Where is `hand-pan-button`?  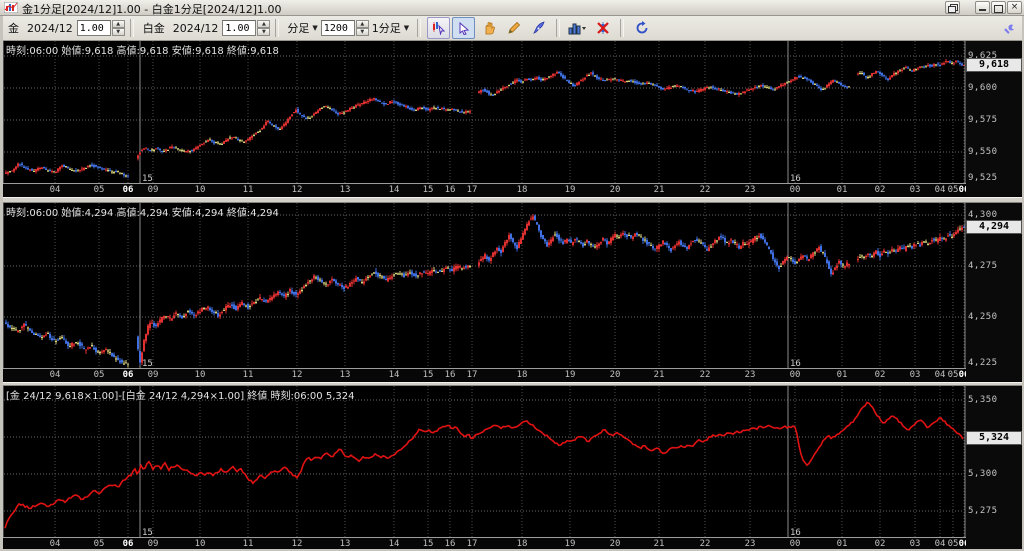
hand-pan-button is located at coordinates (488, 28).